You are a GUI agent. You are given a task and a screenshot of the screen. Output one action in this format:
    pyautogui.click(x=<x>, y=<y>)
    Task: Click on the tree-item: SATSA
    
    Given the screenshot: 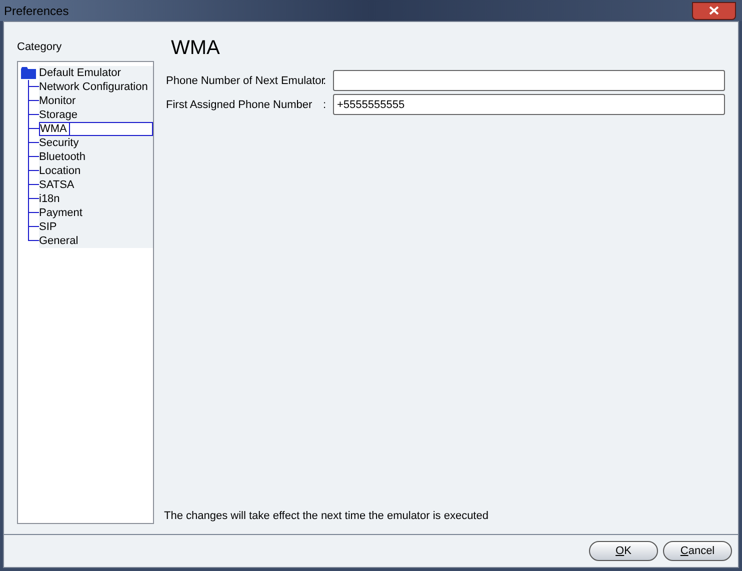 What is the action you would take?
    pyautogui.click(x=96, y=185)
    